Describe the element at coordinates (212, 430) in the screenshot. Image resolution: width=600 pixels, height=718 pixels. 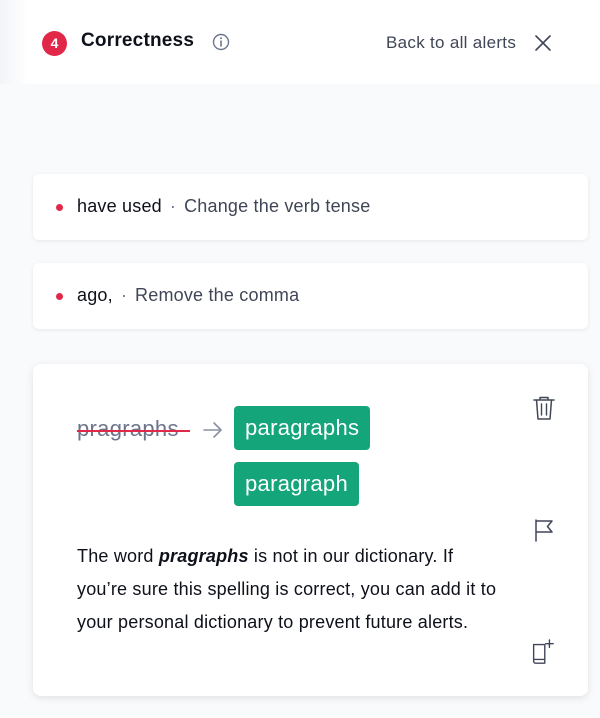
I see `arrow-right-icon` at that location.